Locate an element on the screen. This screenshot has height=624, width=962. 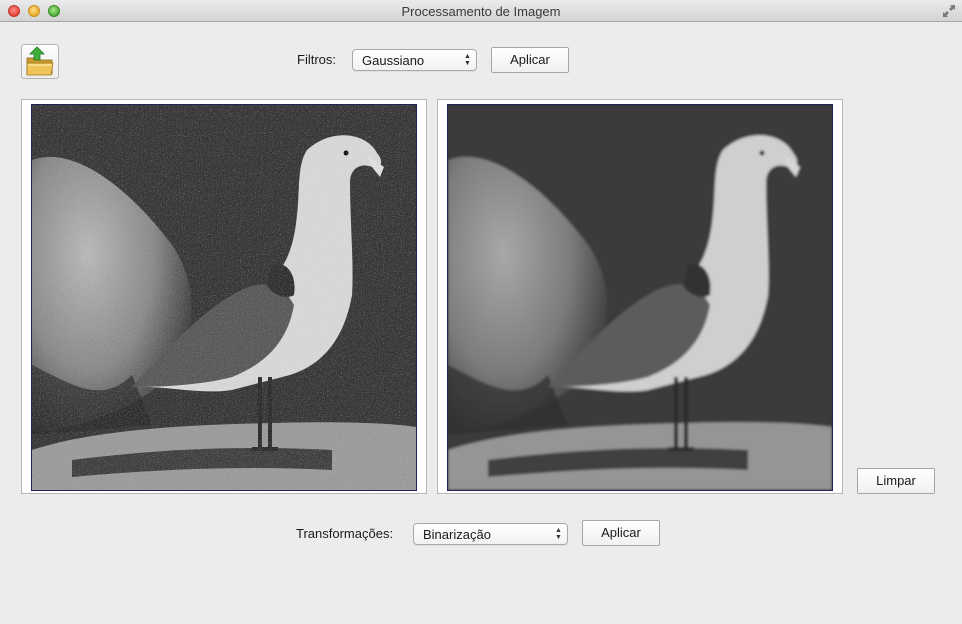
filters-label: Filtros: is located at coordinates (316, 59).